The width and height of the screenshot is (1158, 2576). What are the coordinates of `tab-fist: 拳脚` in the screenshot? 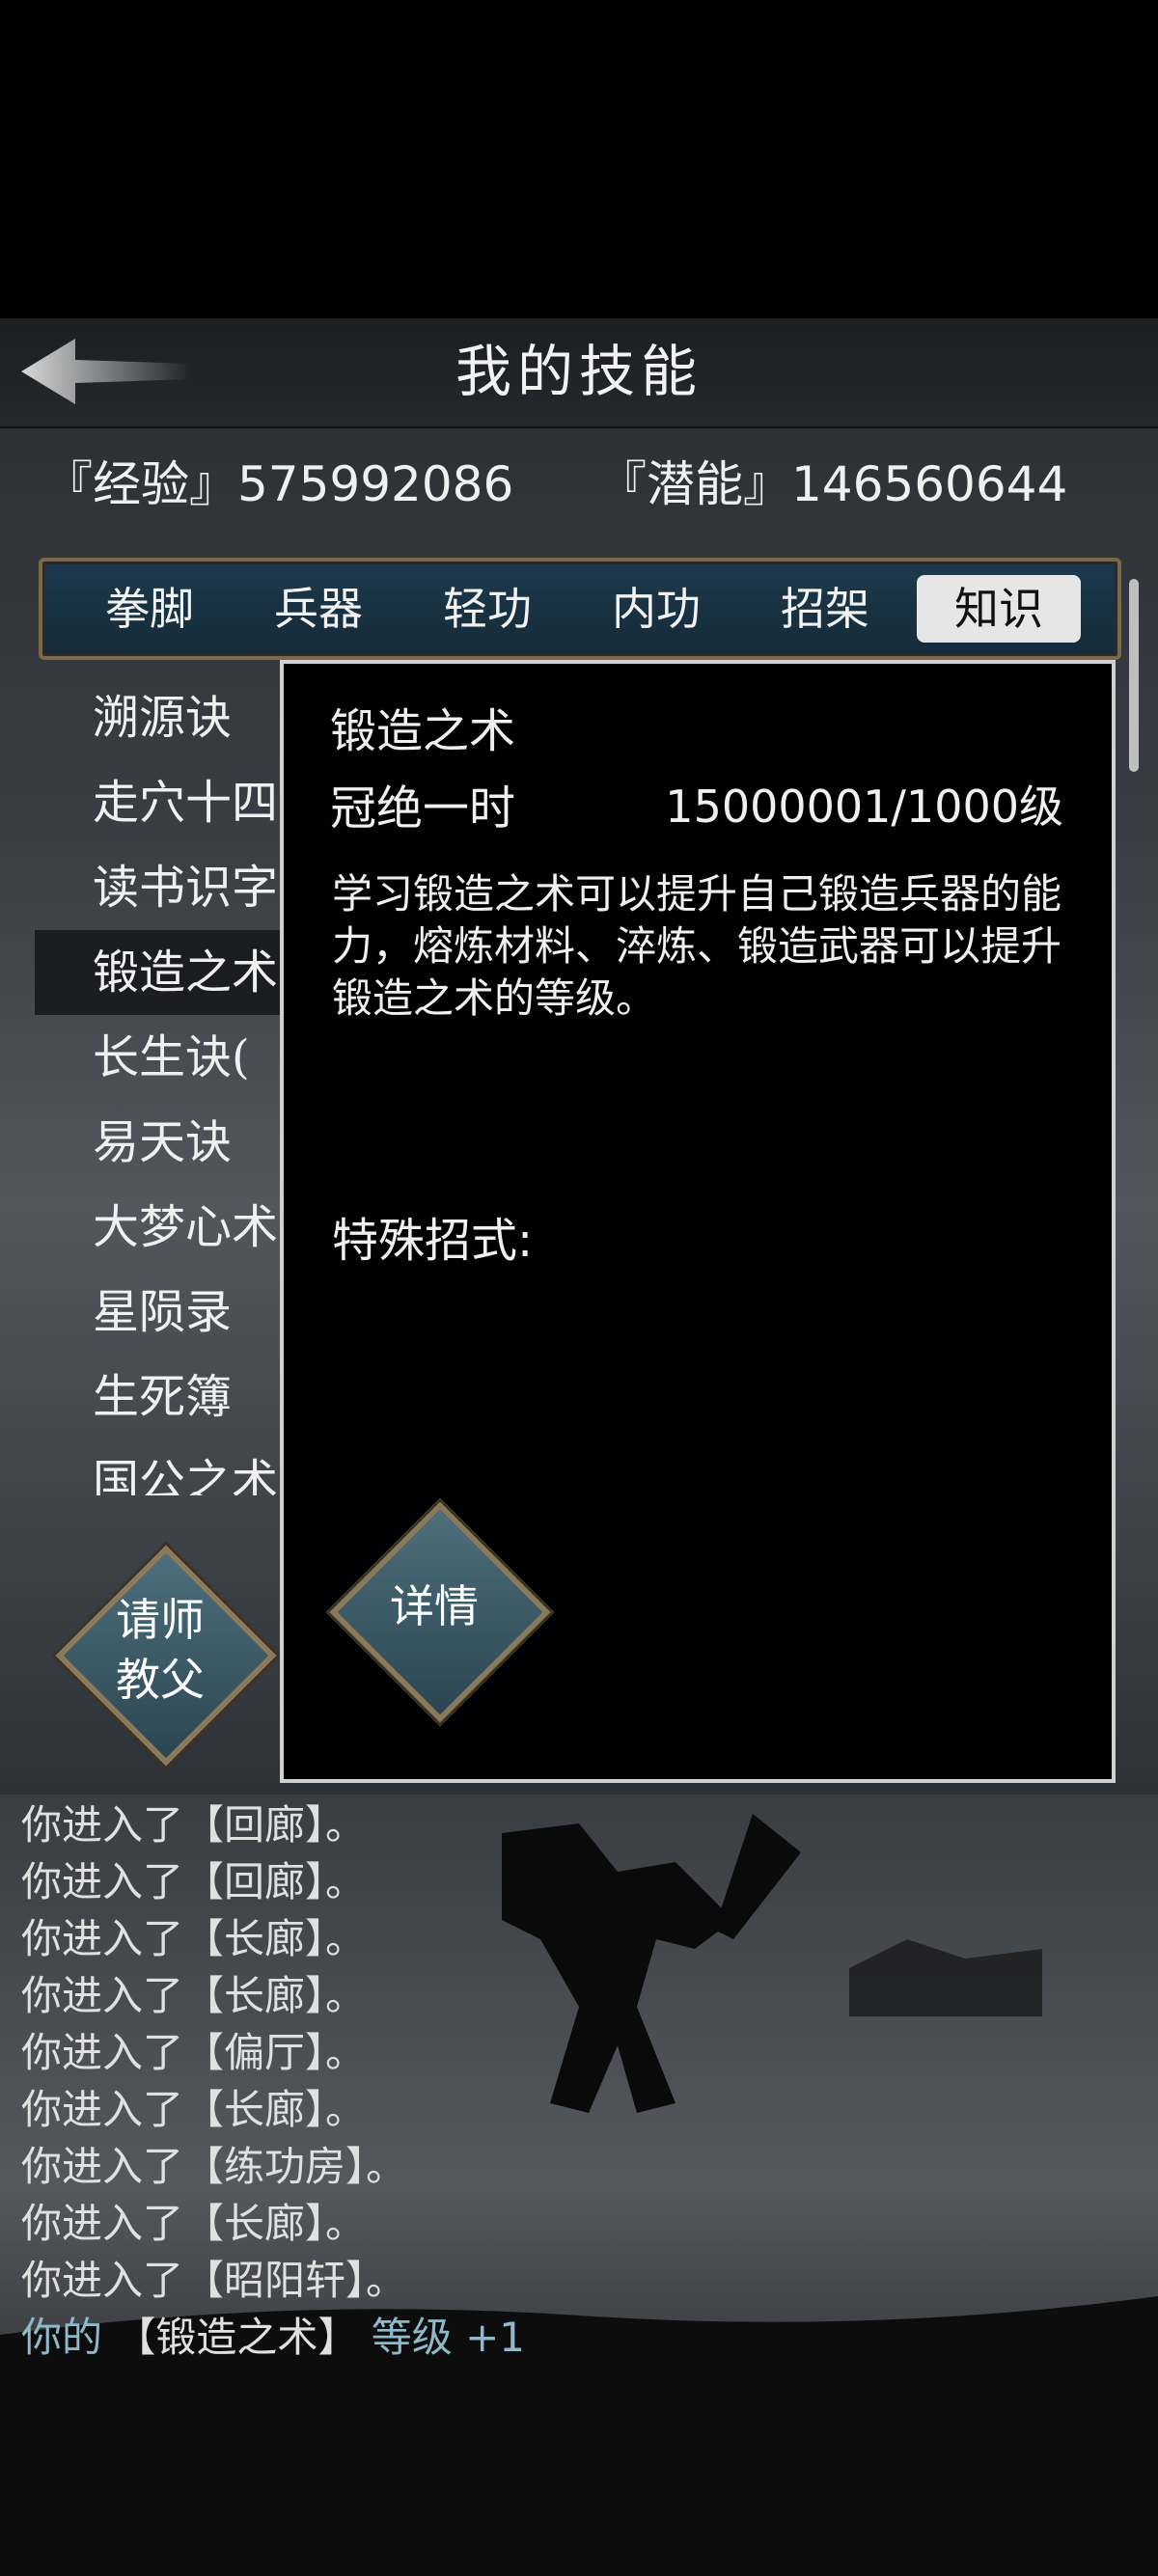 It's located at (149, 609).